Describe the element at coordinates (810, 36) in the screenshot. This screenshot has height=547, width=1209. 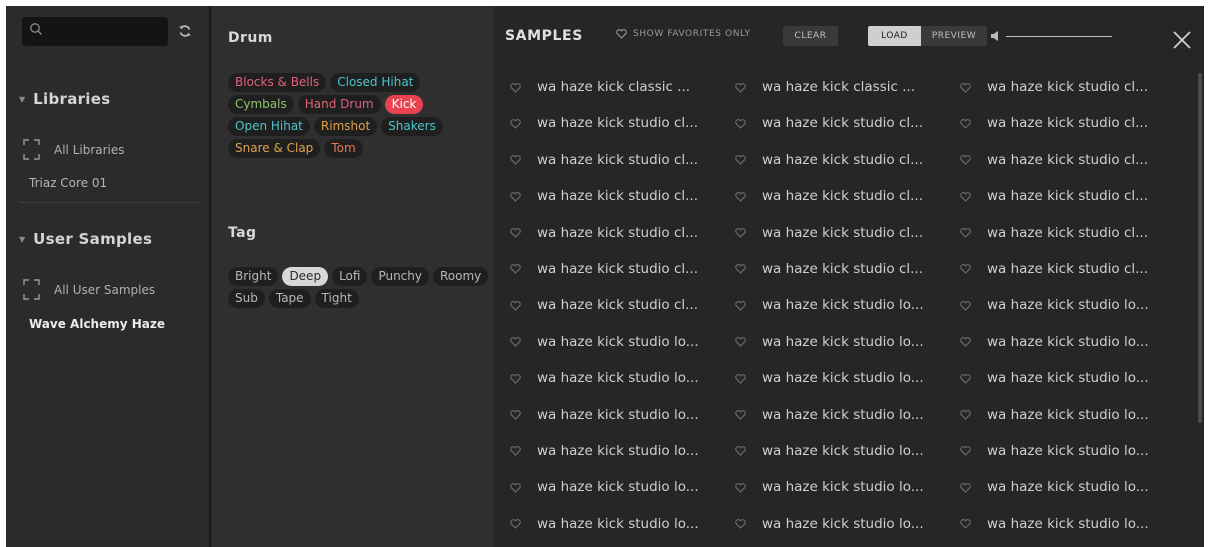
I see `clear-button: CLEAR` at that location.